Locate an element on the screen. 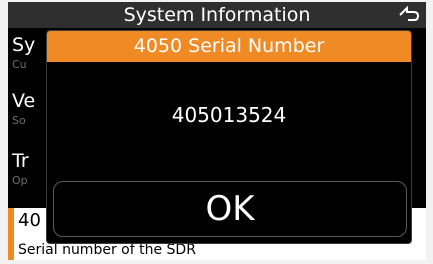  dialog-title: 4050 Serial Number is located at coordinates (229, 46).